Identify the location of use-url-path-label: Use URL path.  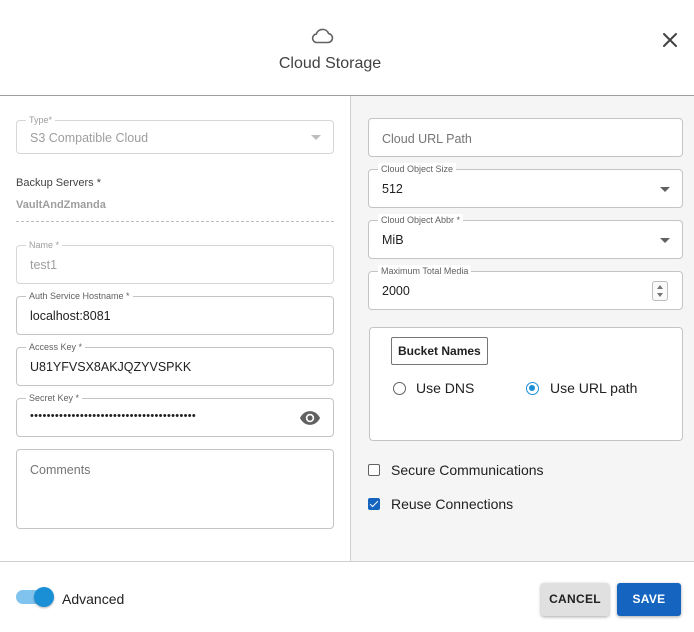
(593, 388).